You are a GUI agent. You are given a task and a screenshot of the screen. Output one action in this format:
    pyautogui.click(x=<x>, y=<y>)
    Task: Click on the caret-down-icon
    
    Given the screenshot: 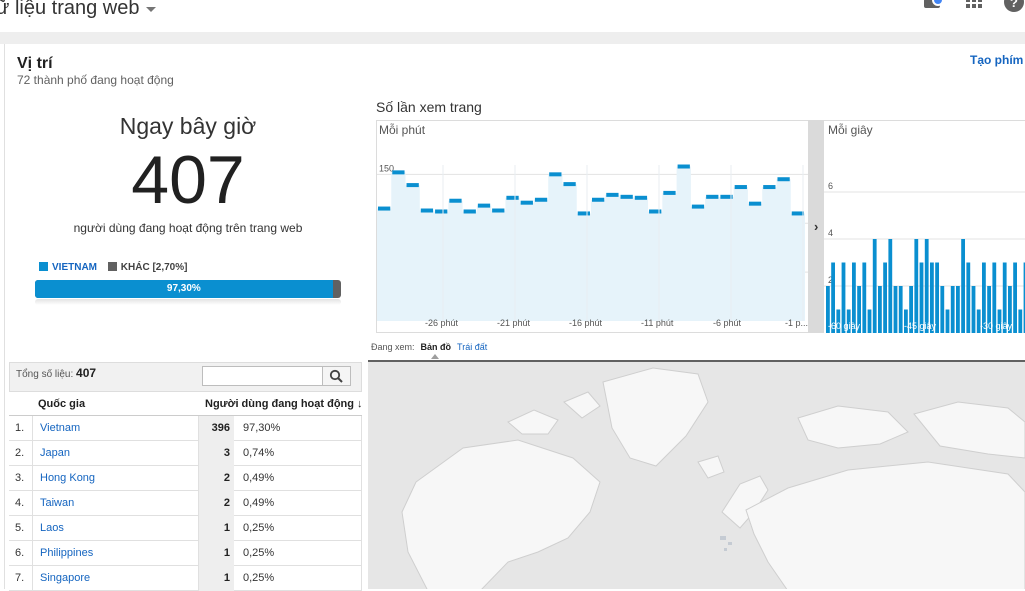 What is the action you would take?
    pyautogui.click(x=151, y=9)
    